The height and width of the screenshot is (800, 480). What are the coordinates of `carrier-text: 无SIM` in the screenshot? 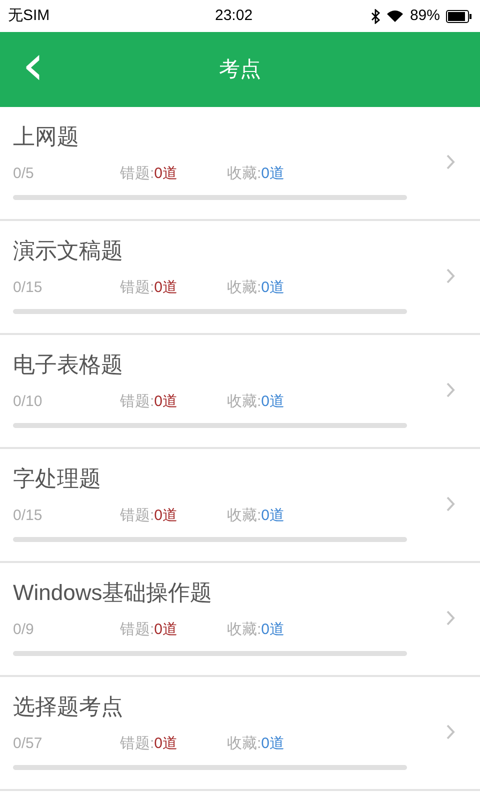 It's located at (29, 16).